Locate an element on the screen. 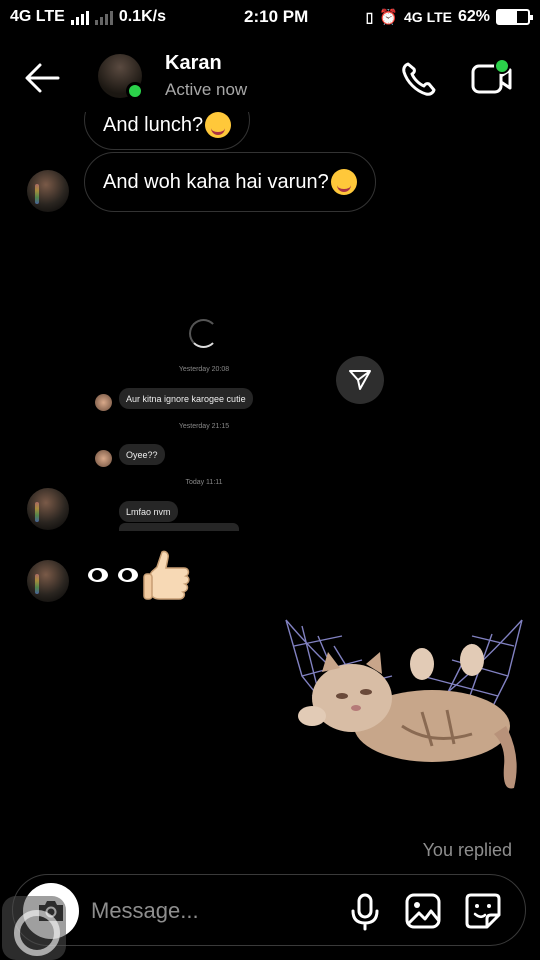 The image size is (540, 960). timestamp: Yesterday 20:08 is located at coordinates (204, 369).